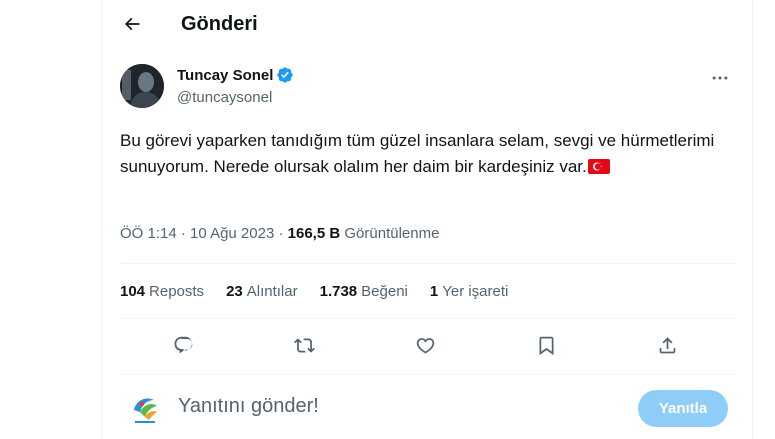  Describe the element at coordinates (177, 291) in the screenshot. I see `stat-label: Reposts` at that location.